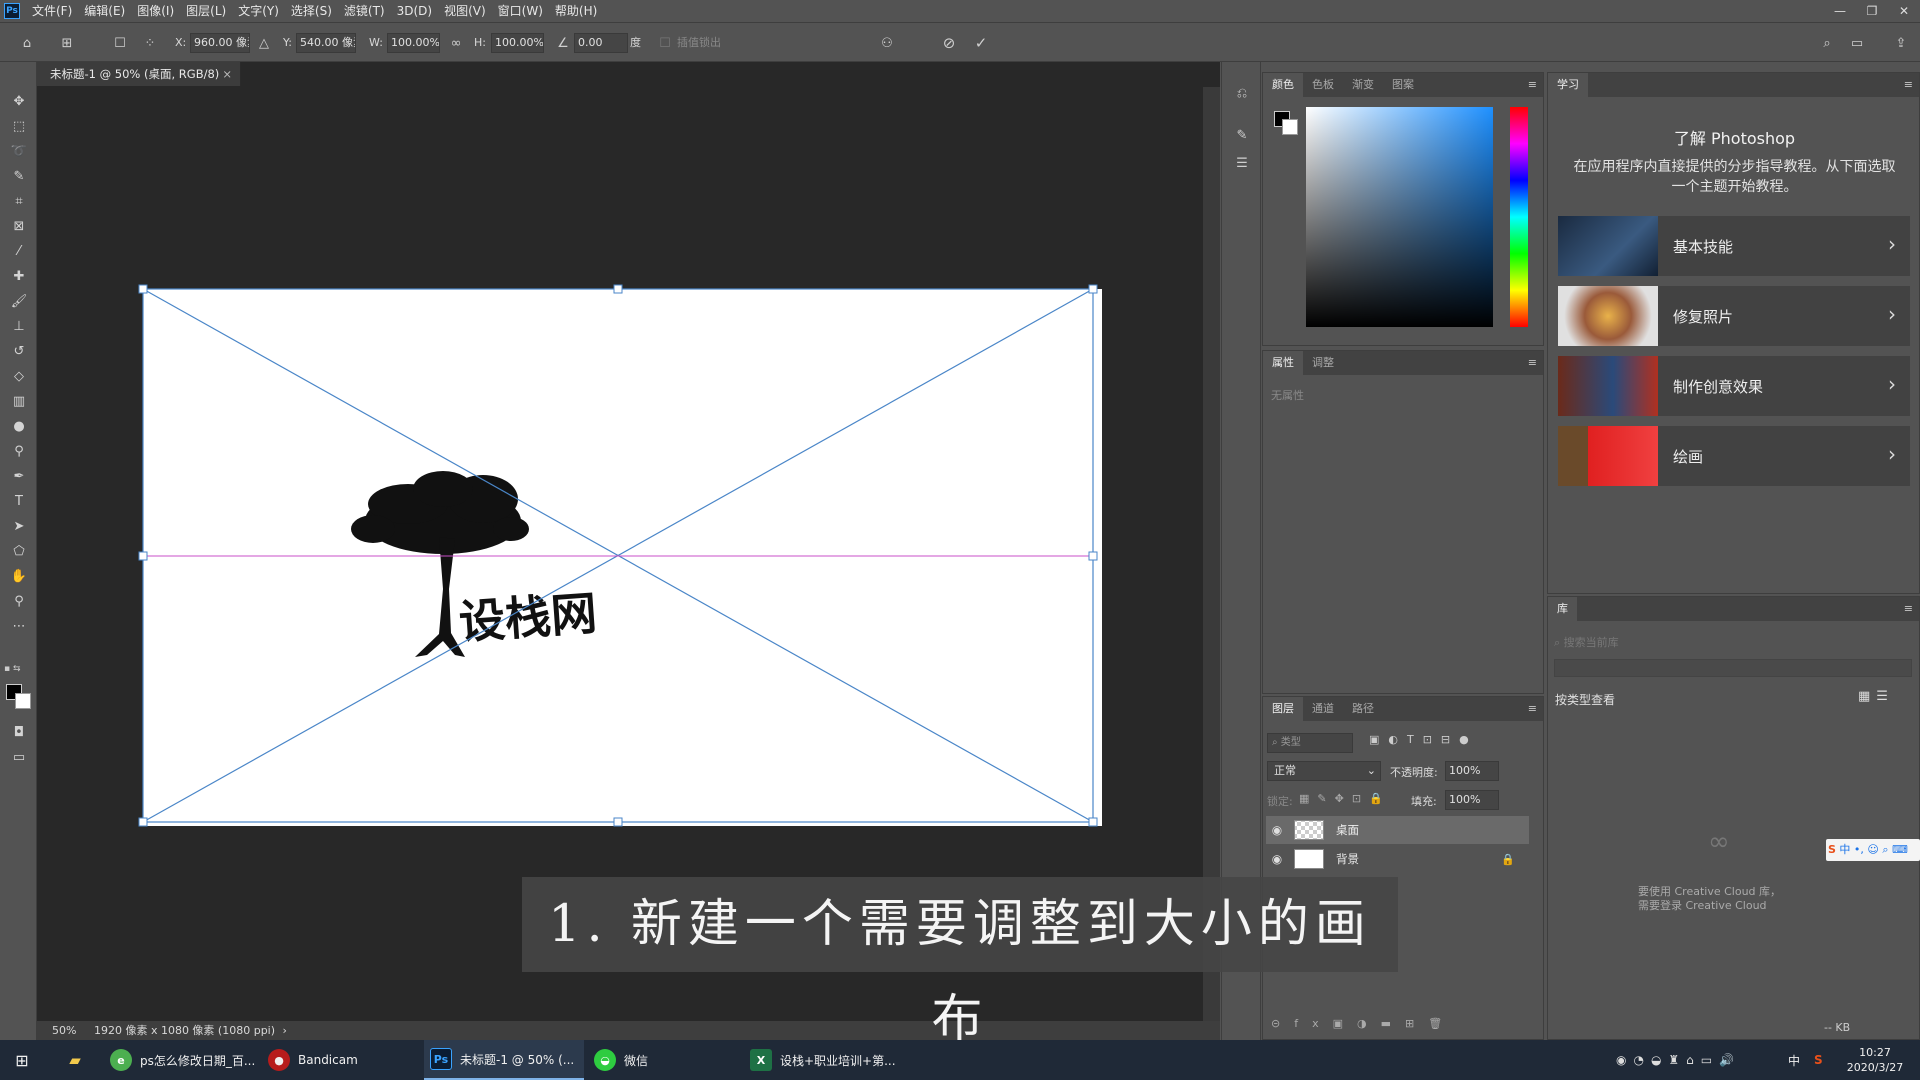 This screenshot has height=1080, width=1920. What do you see at coordinates (19, 526) in the screenshot?
I see `path-select-tool-icon: ➤` at bounding box center [19, 526].